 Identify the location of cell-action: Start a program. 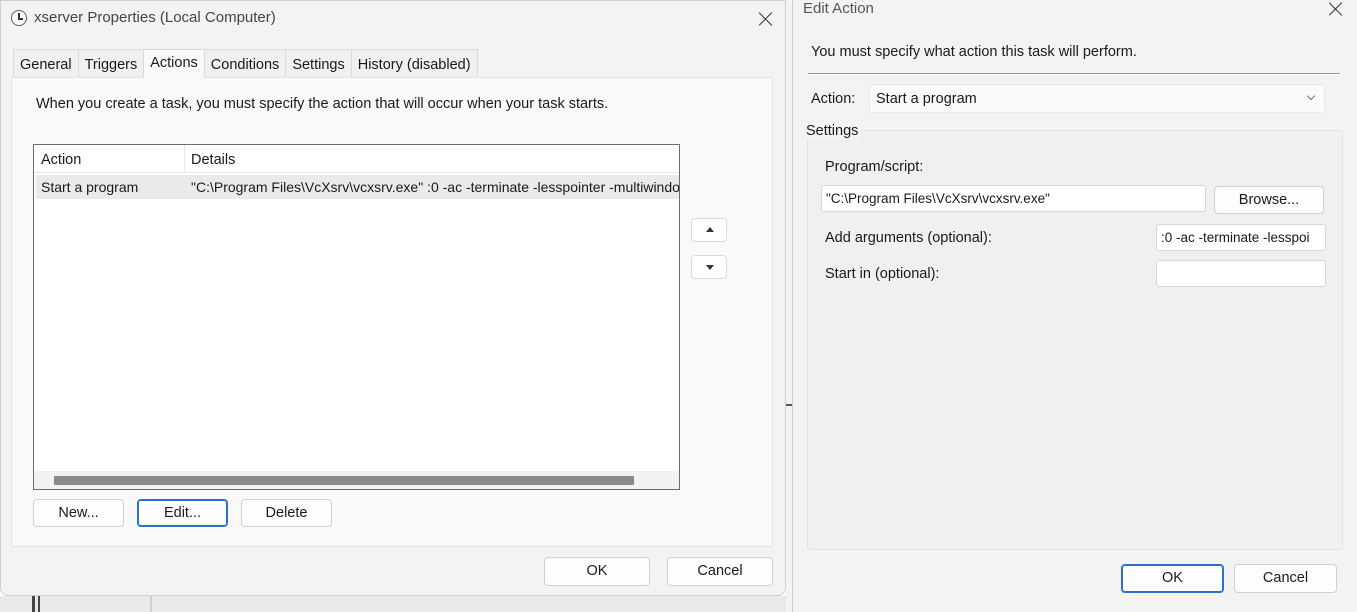
(90, 187).